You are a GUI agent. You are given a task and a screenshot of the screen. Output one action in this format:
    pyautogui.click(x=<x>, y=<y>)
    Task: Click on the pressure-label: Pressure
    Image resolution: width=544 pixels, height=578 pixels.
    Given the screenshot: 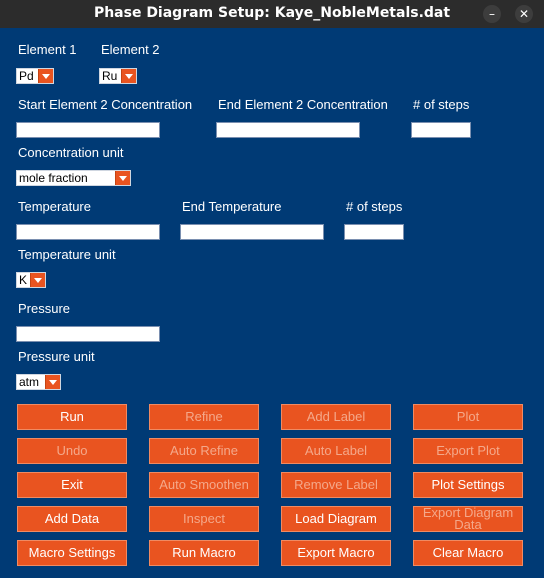 What is the action you would take?
    pyautogui.click(x=44, y=308)
    